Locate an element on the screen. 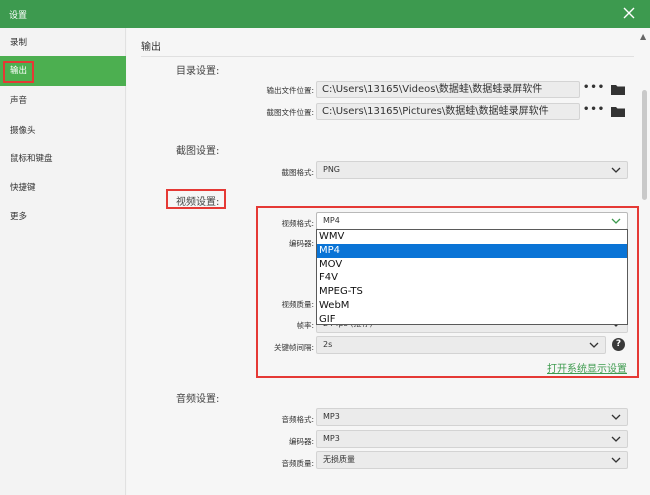 The width and height of the screenshot is (650, 495). section-divider is located at coordinates (387, 56).